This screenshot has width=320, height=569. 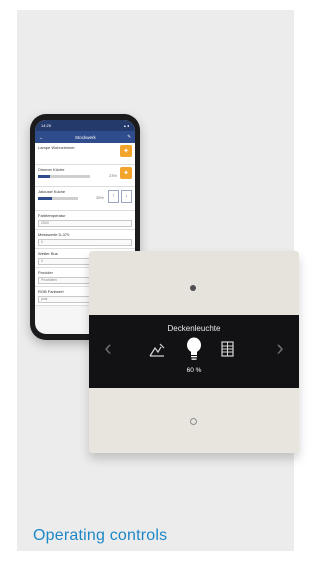 What do you see at coordinates (129, 137) in the screenshot?
I see `edit-pencil-icon: ✎` at bounding box center [129, 137].